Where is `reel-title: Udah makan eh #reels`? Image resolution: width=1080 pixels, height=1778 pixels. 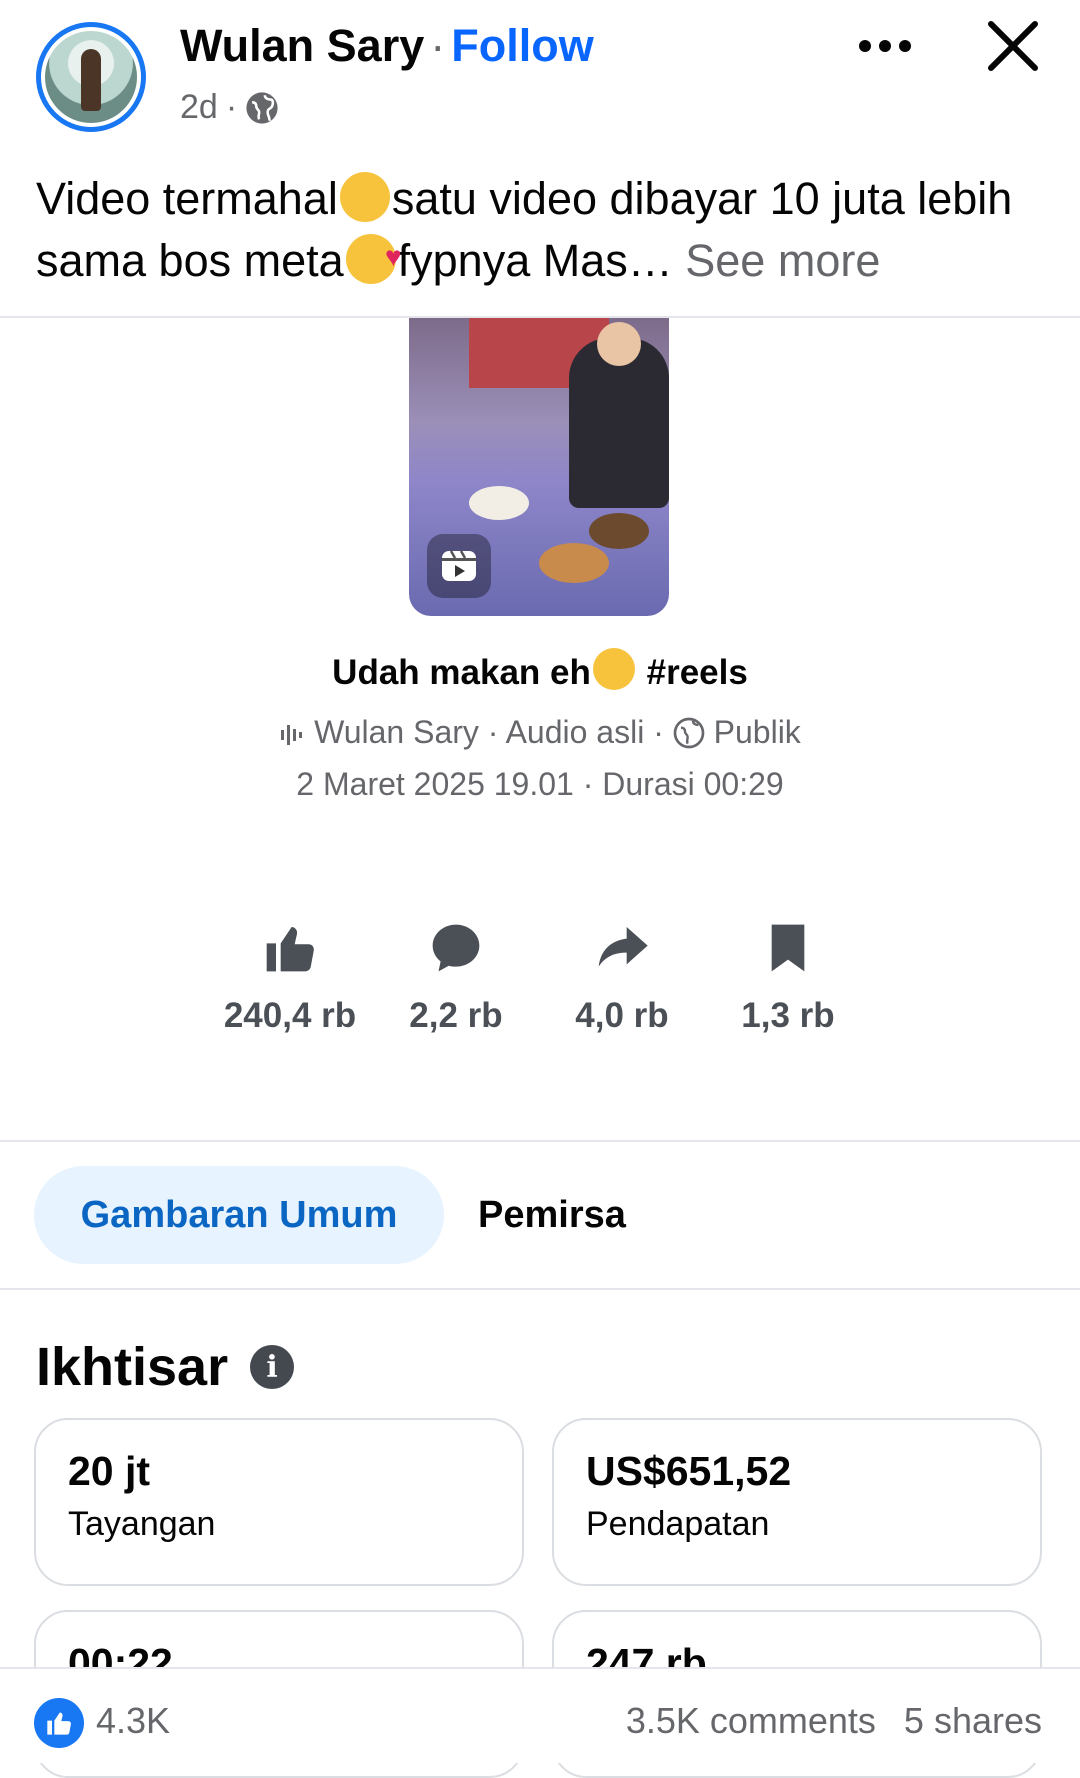
reel-title: Udah makan eh #reels is located at coordinates (540, 670).